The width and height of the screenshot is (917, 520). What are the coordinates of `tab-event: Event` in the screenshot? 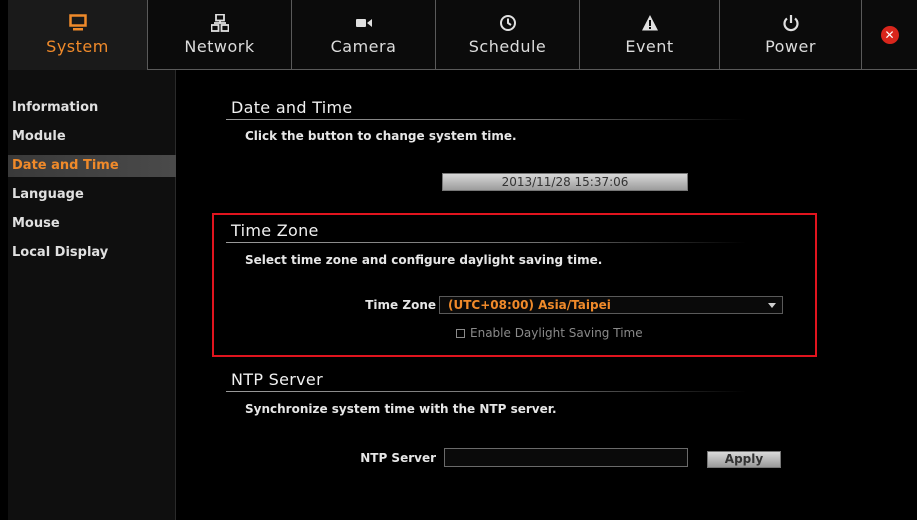 It's located at (650, 35).